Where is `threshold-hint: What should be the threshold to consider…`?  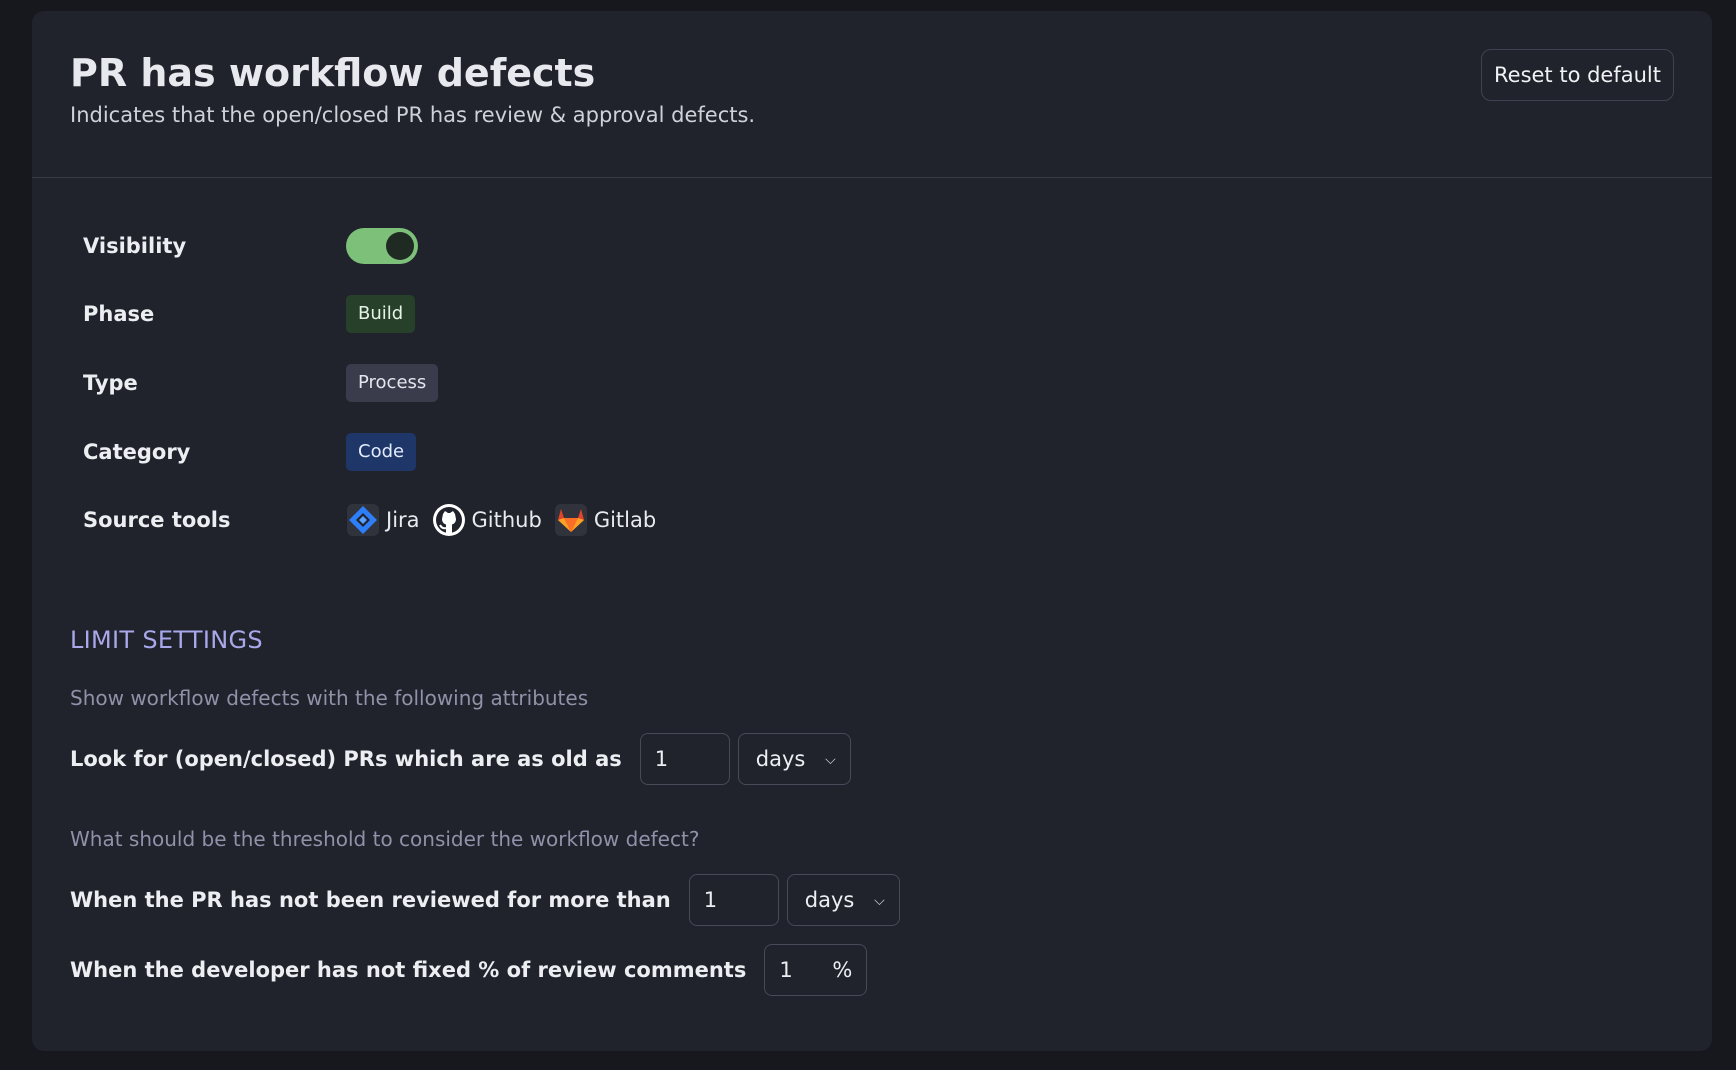
threshold-hint: What should be the threshold to consider… is located at coordinates (385, 839).